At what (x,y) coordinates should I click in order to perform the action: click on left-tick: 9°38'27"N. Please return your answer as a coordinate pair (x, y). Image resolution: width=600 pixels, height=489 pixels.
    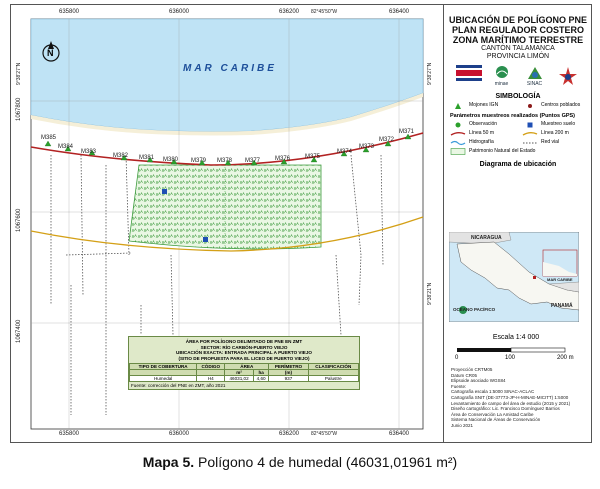
    Looking at the image, I should click on (19, 73).